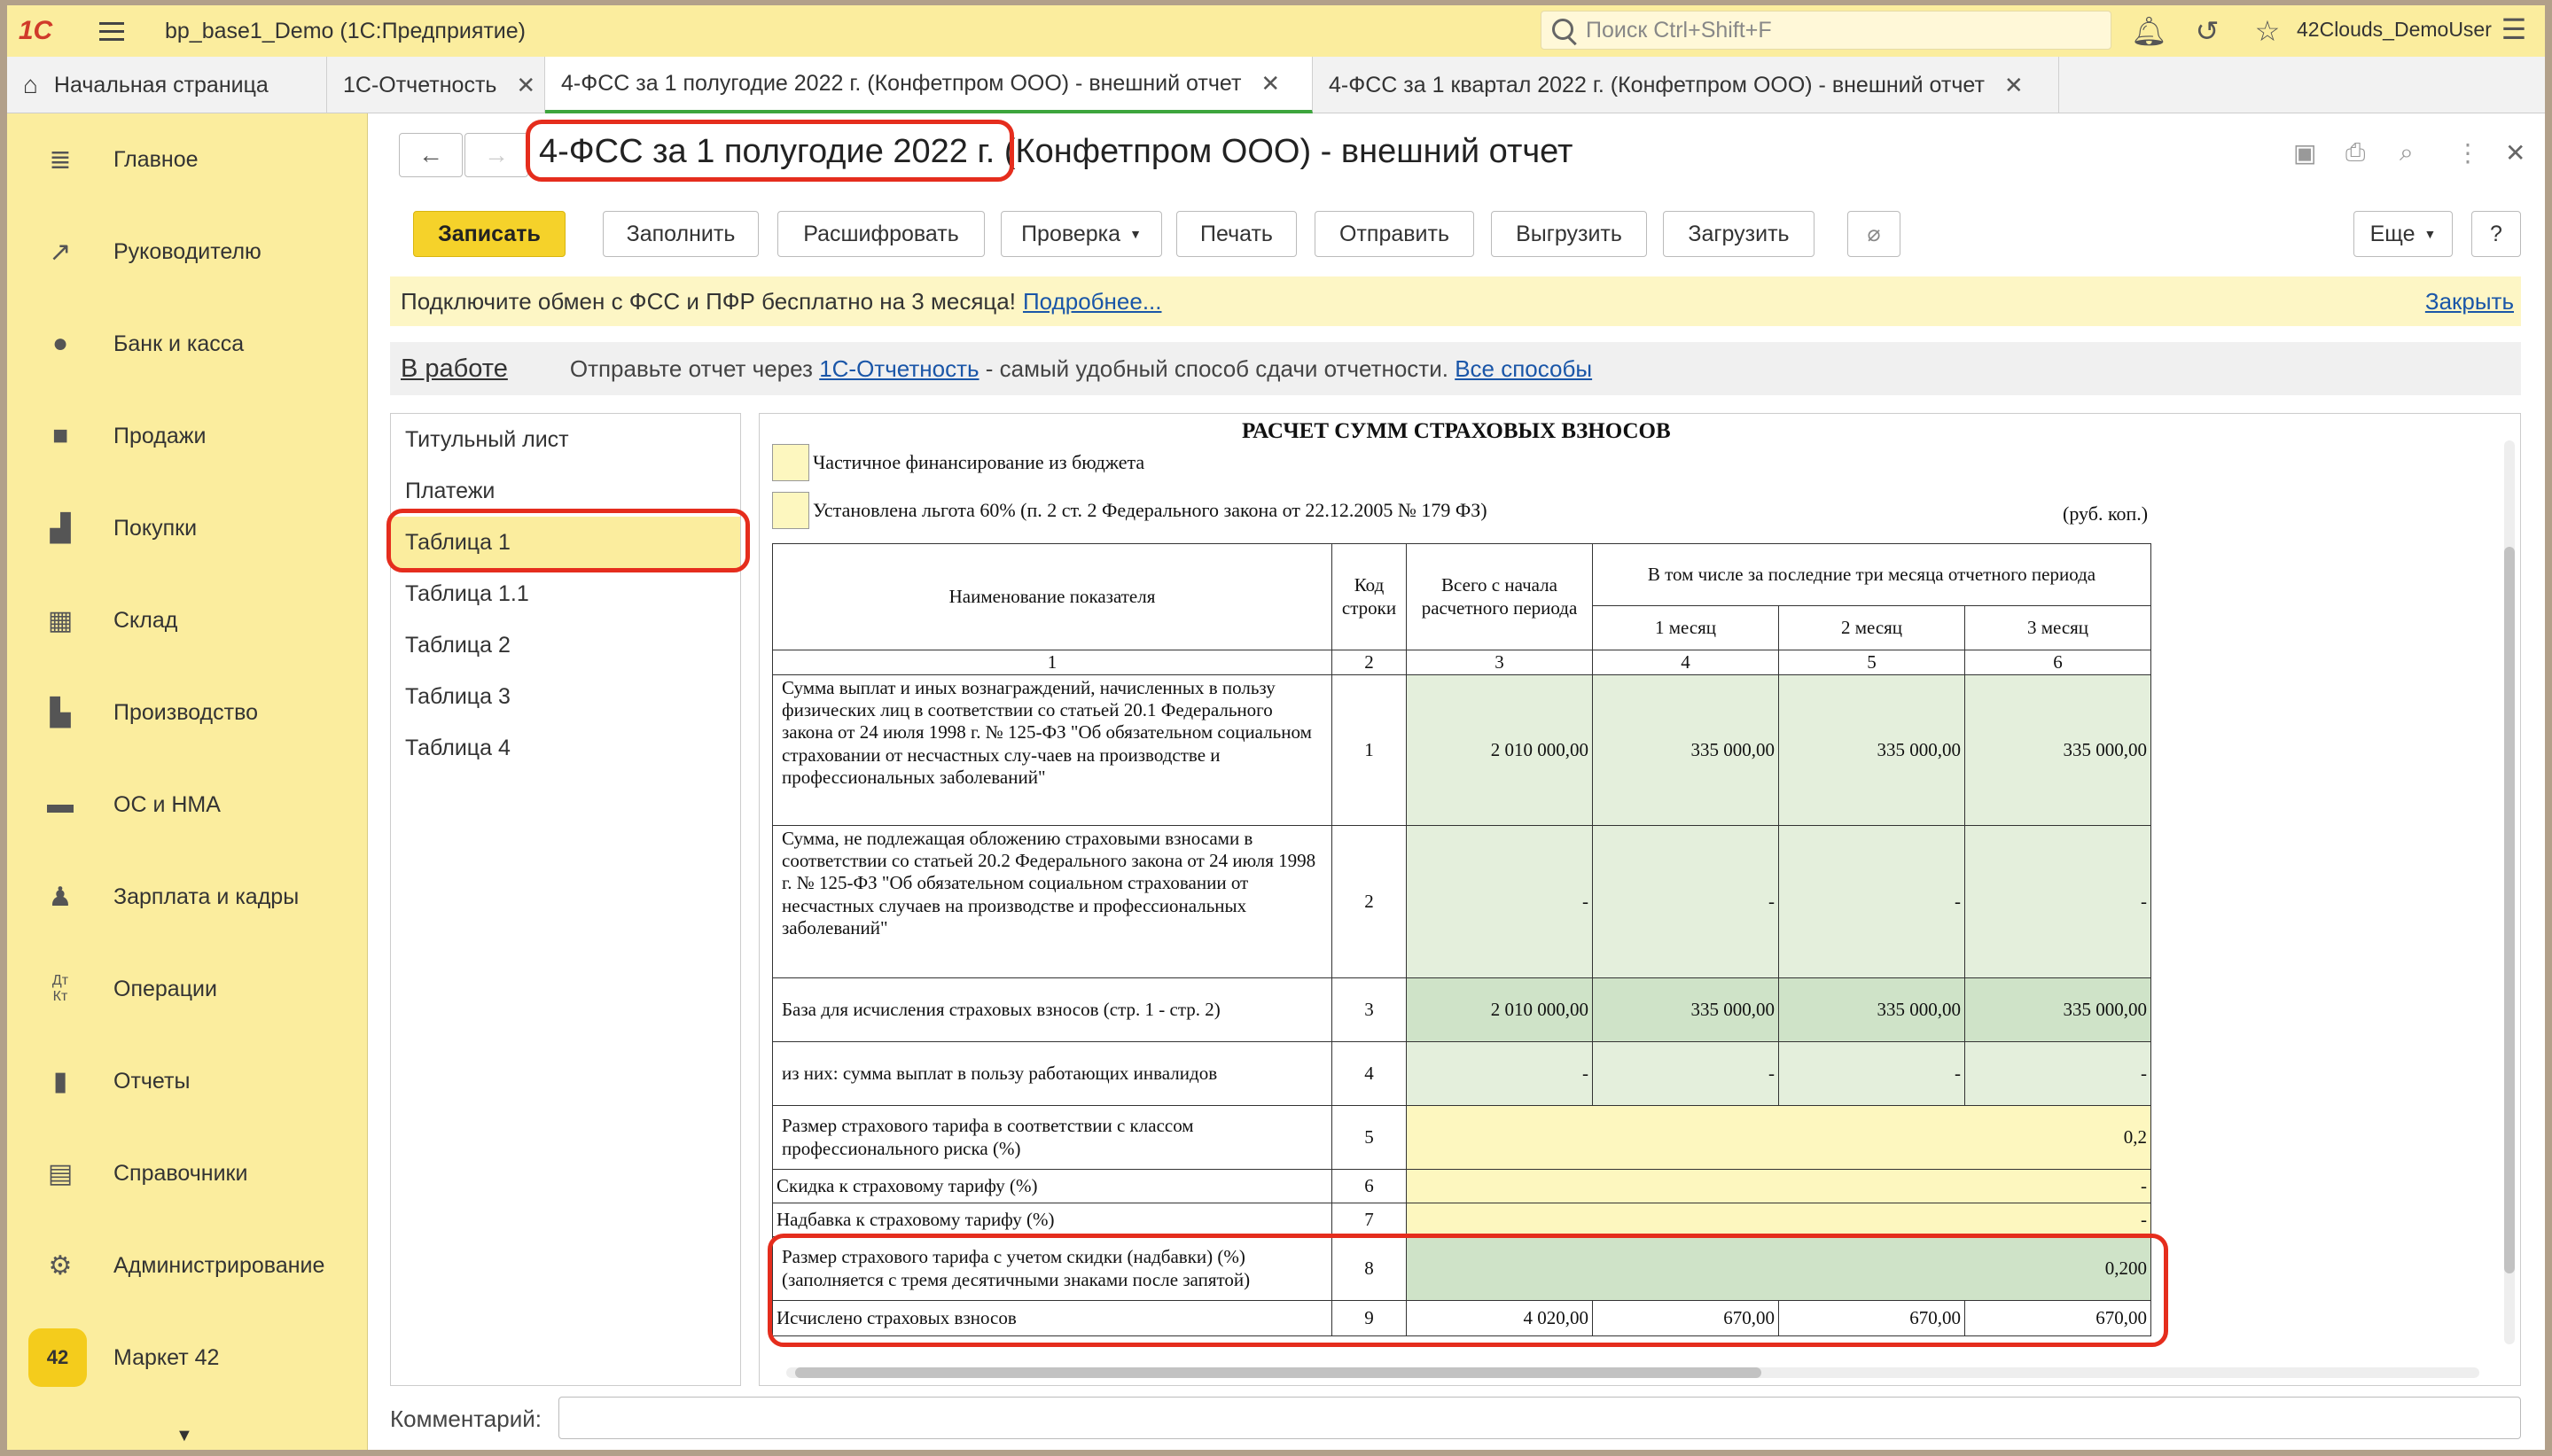 The image size is (2552, 1456). What do you see at coordinates (167, 804) in the screenshot?
I see `sidebar-item-label: ОС и НМА` at bounding box center [167, 804].